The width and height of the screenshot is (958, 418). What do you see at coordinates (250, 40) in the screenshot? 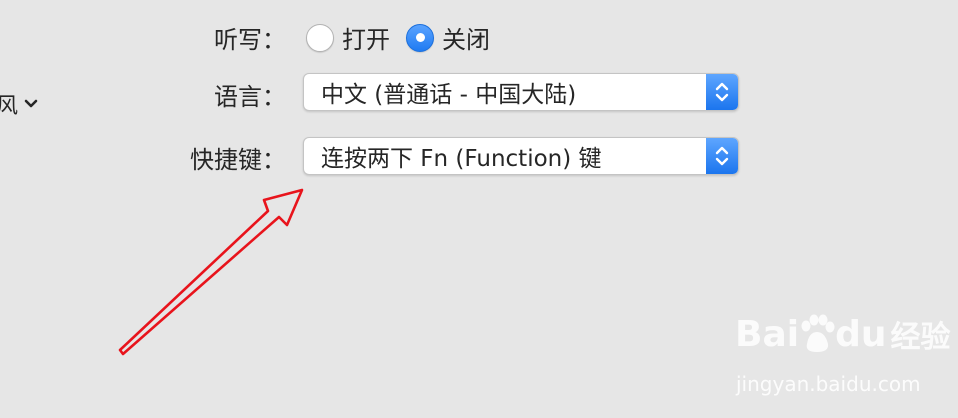
I see `dictation-label: 听写：` at bounding box center [250, 40].